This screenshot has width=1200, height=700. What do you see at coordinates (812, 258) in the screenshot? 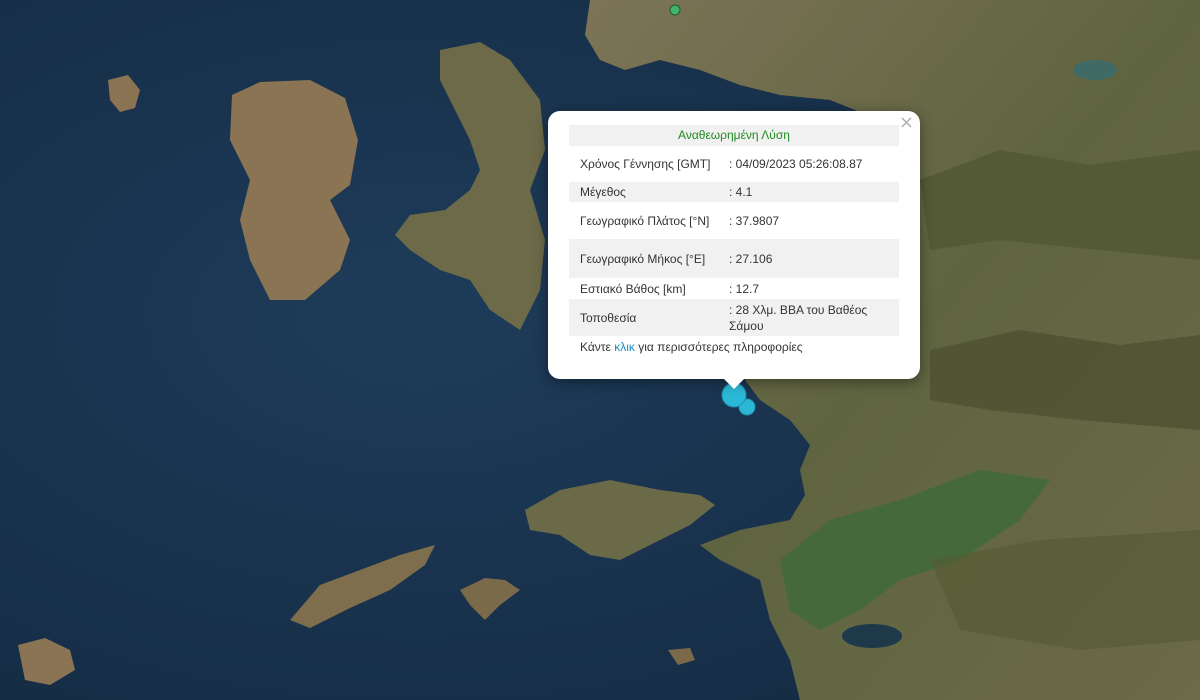
I see `row-value: : 27.106` at bounding box center [812, 258].